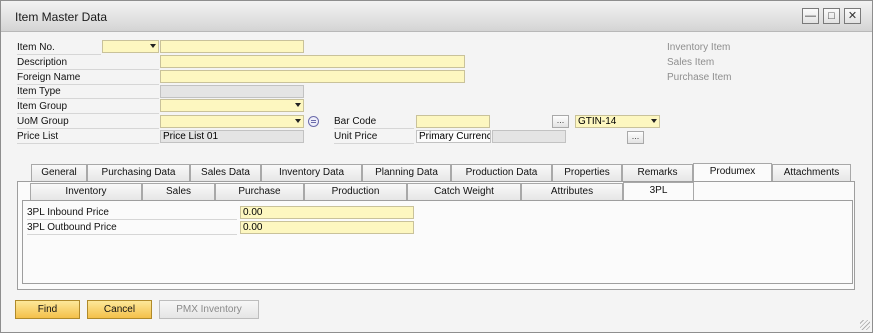 This screenshot has height=333, width=873. I want to click on tab-sales-data: Sales Data, so click(225, 172).